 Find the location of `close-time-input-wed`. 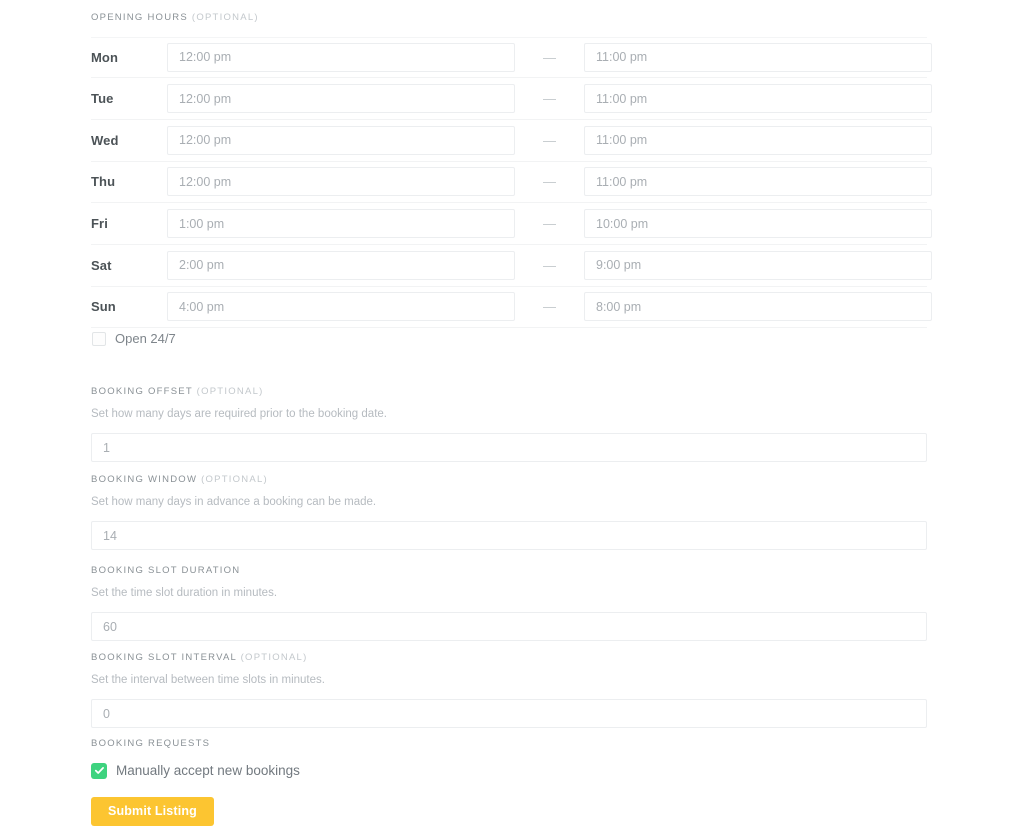

close-time-input-wed is located at coordinates (758, 140).